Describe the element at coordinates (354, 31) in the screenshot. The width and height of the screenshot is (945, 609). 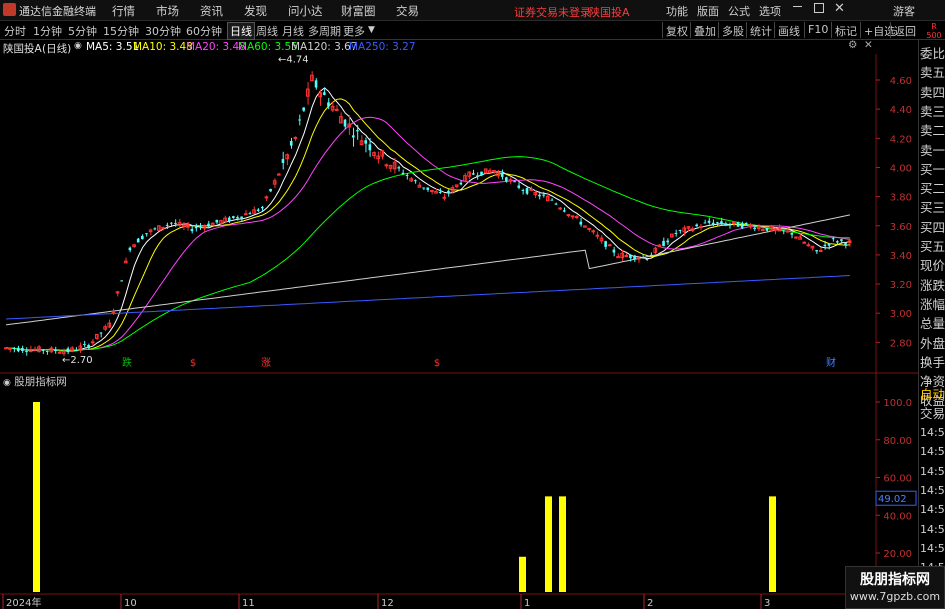
I see `period-more: 更多` at that location.